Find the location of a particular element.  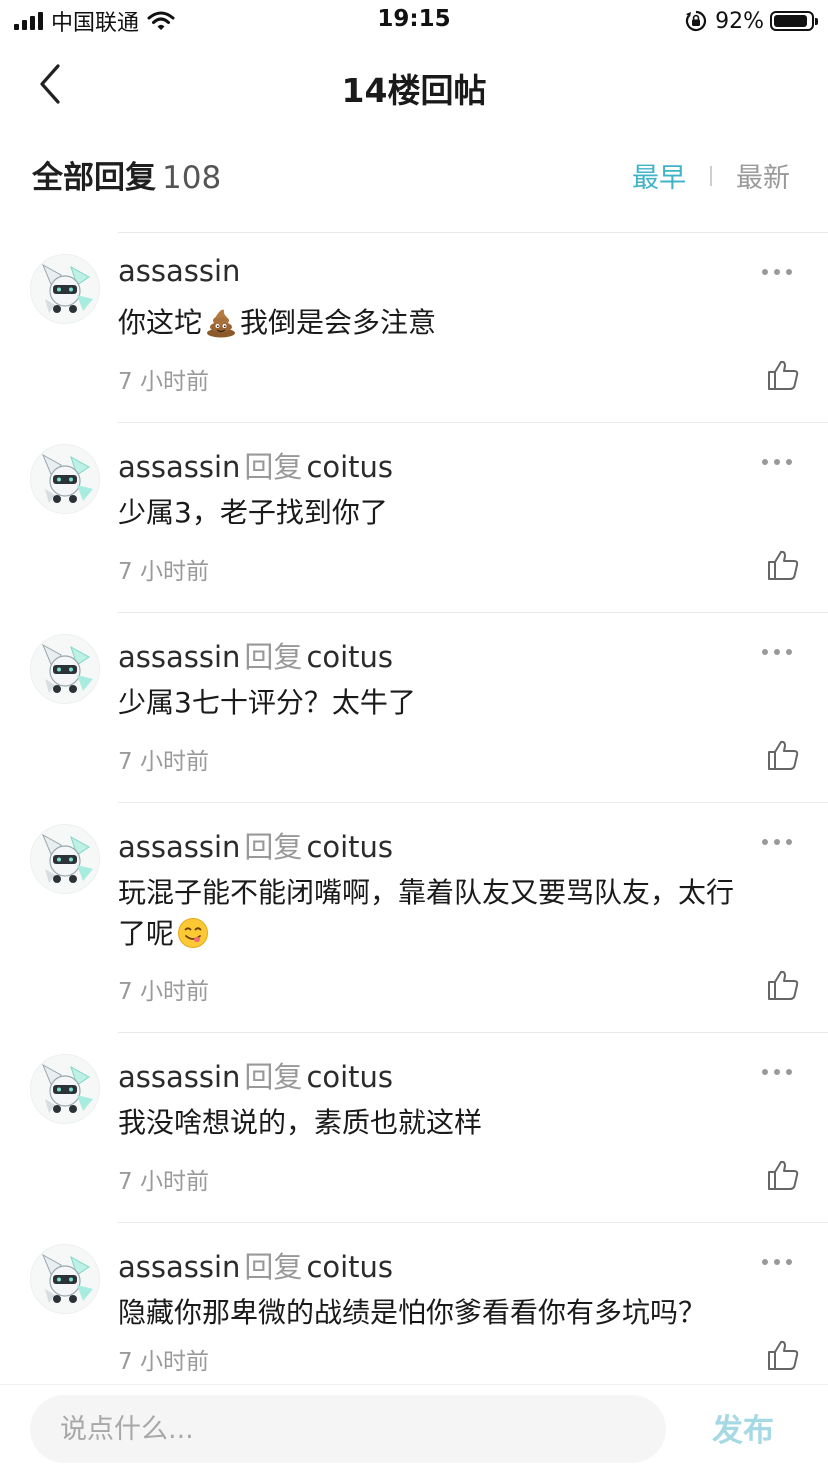

comment-item: assassin 回复 coitus 少属3七十评分？太牛了 7 小时前 is located at coordinates (414, 707).